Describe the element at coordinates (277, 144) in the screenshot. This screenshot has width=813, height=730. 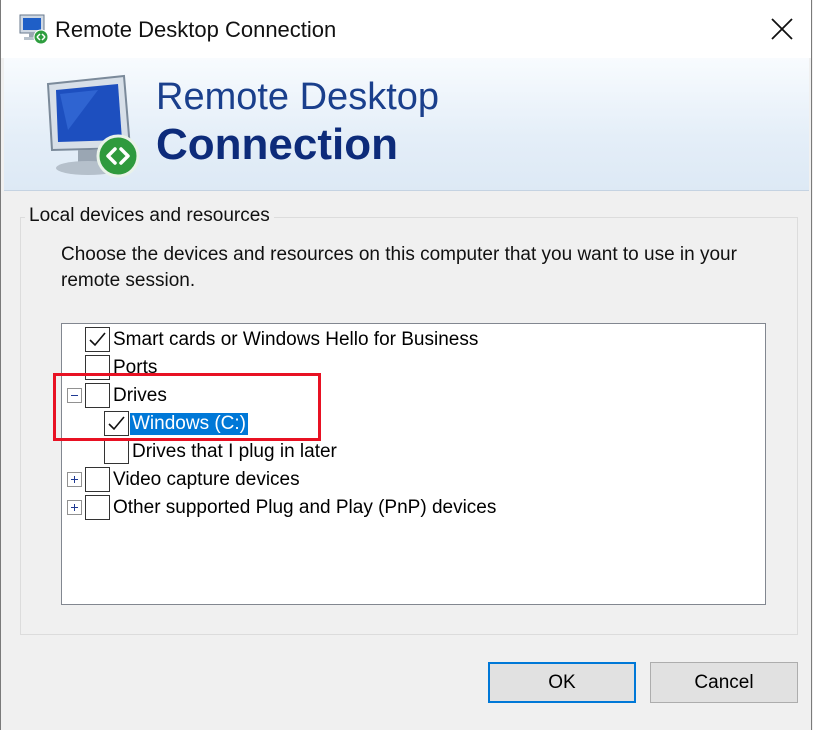
I see `banner-title-line2: Connection` at that location.